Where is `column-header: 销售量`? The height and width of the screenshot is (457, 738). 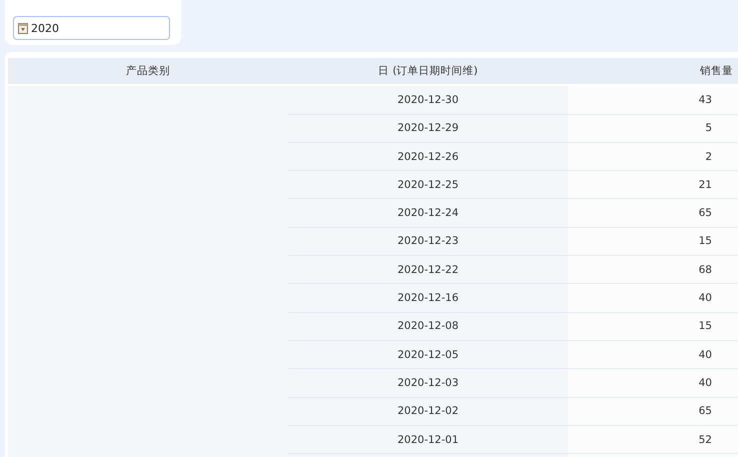
column-header: 销售量 is located at coordinates (716, 71).